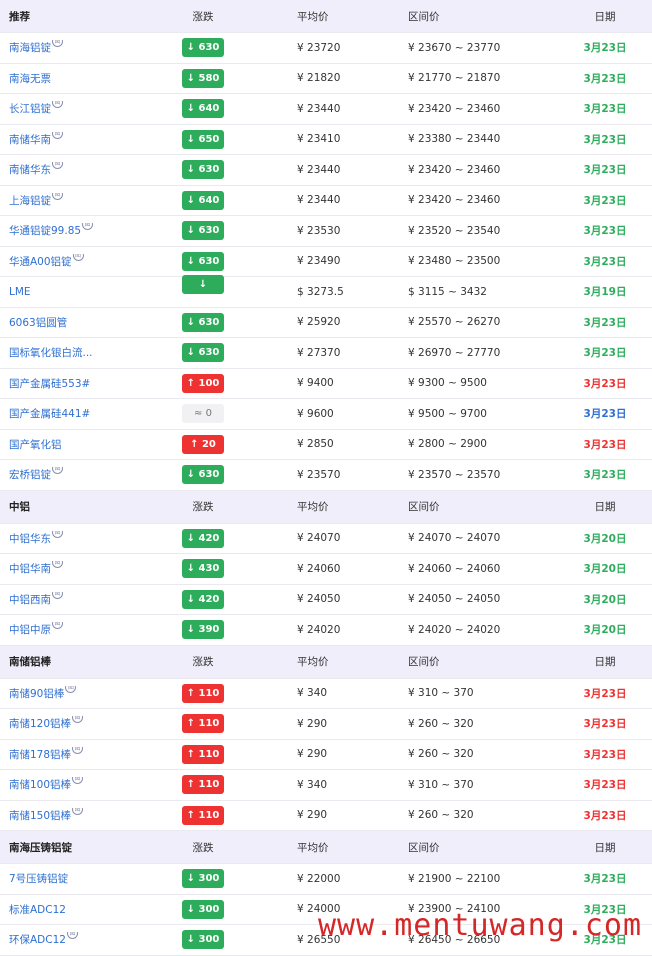 This screenshot has width=652, height=956. What do you see at coordinates (203, 599) in the screenshot?
I see `change-cell: ↓ 420` at bounding box center [203, 599].